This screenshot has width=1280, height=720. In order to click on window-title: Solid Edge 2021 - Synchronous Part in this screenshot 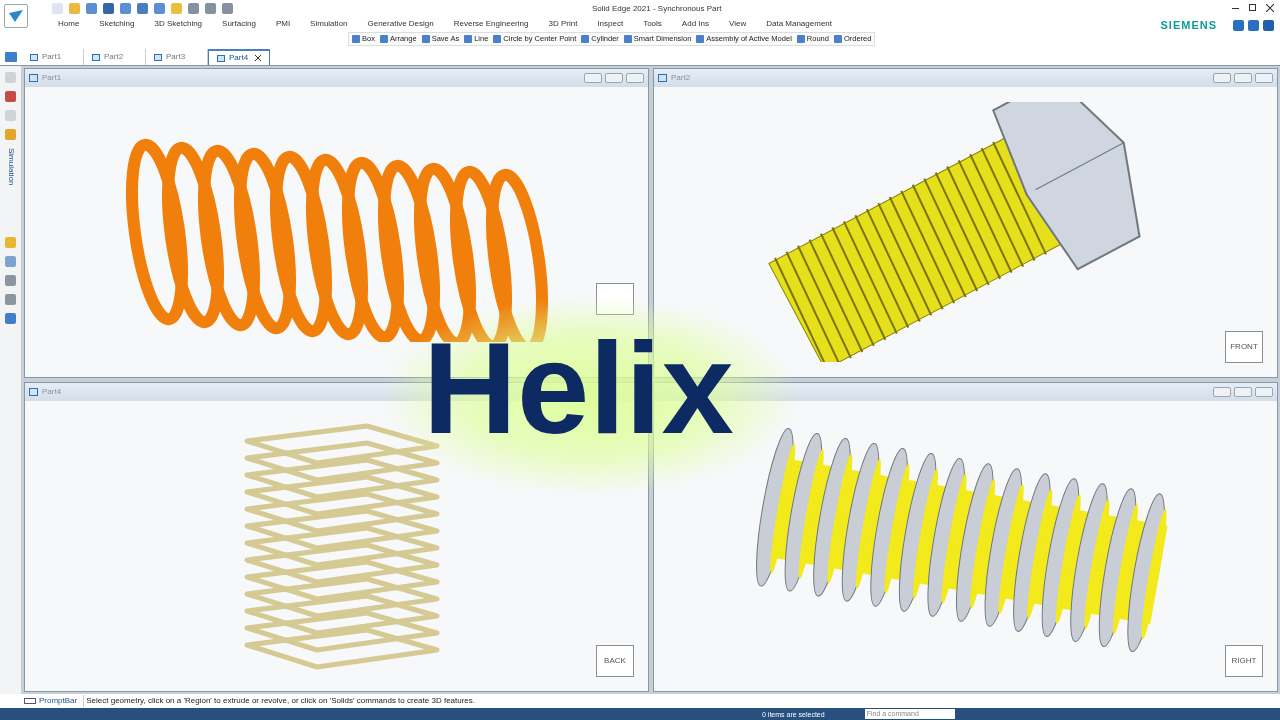, I will do `click(657, 9)`.